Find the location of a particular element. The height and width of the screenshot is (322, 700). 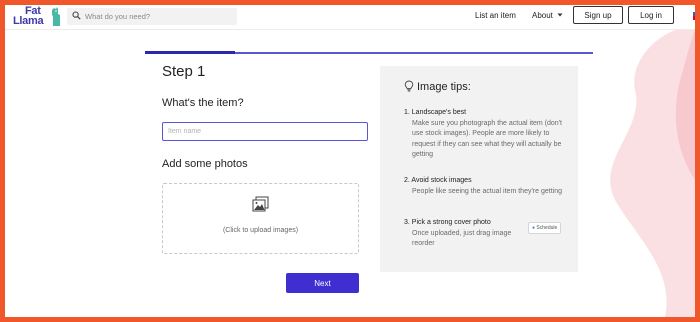

upload-instruction: (Click to upload images) is located at coordinates (260, 230).